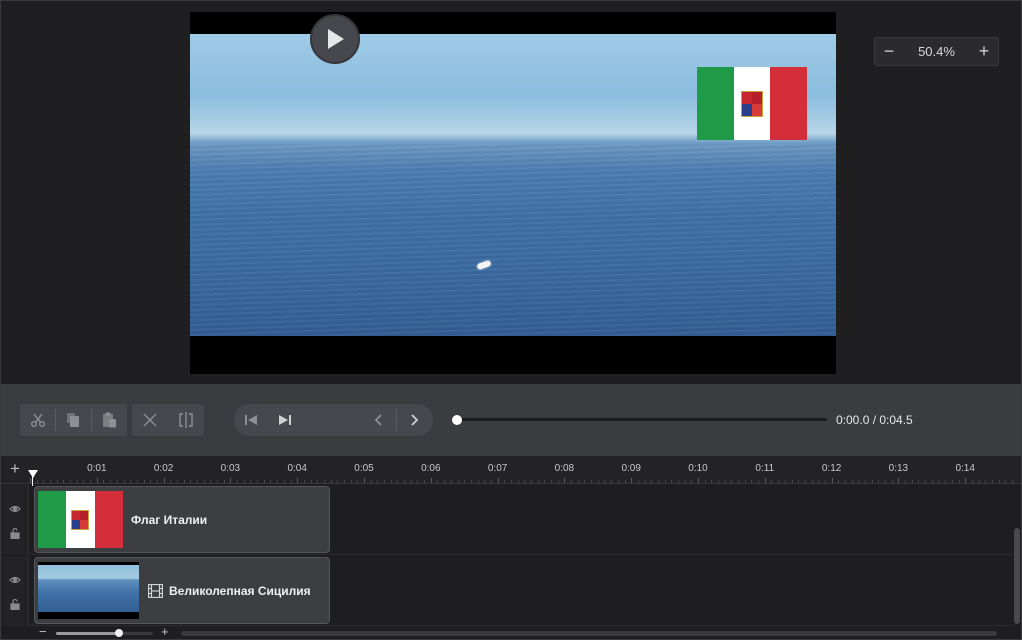 The image size is (1022, 640). Describe the element at coordinates (15, 591) in the screenshot. I see `track-controls` at that location.